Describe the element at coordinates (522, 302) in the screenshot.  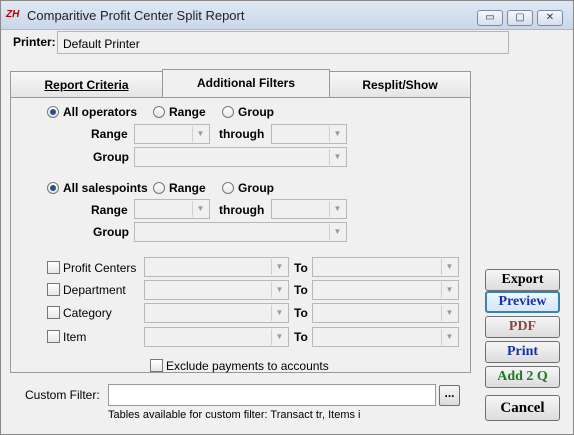
I see `preview-button: Preview` at that location.